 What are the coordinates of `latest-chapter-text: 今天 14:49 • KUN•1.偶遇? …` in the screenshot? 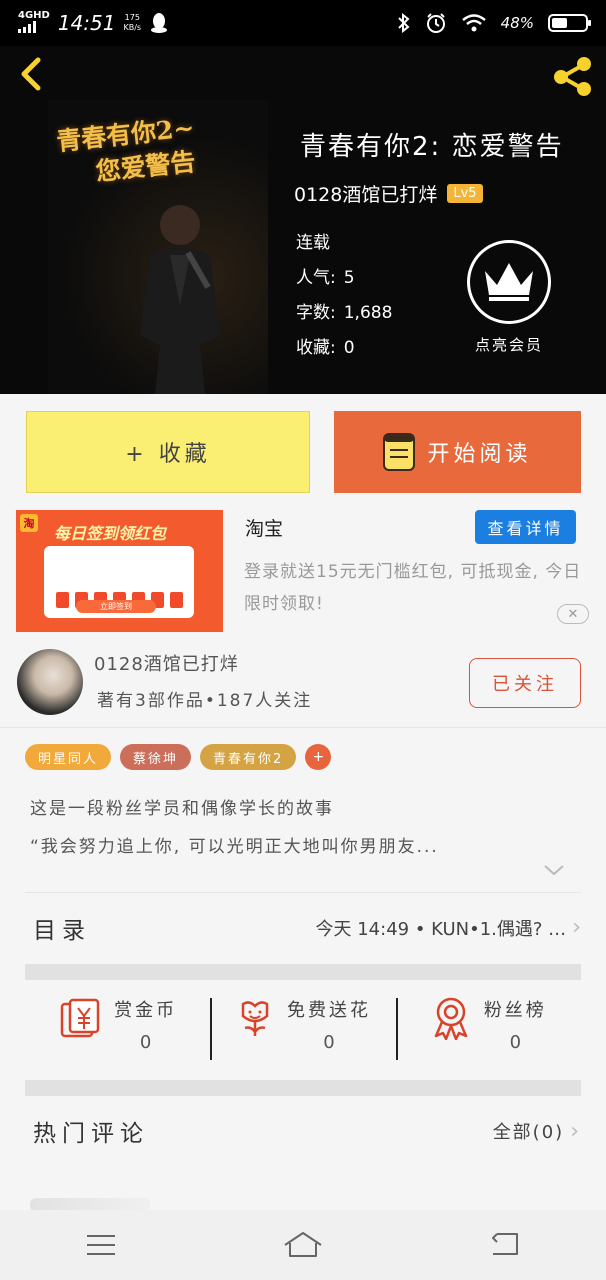 It's located at (441, 929).